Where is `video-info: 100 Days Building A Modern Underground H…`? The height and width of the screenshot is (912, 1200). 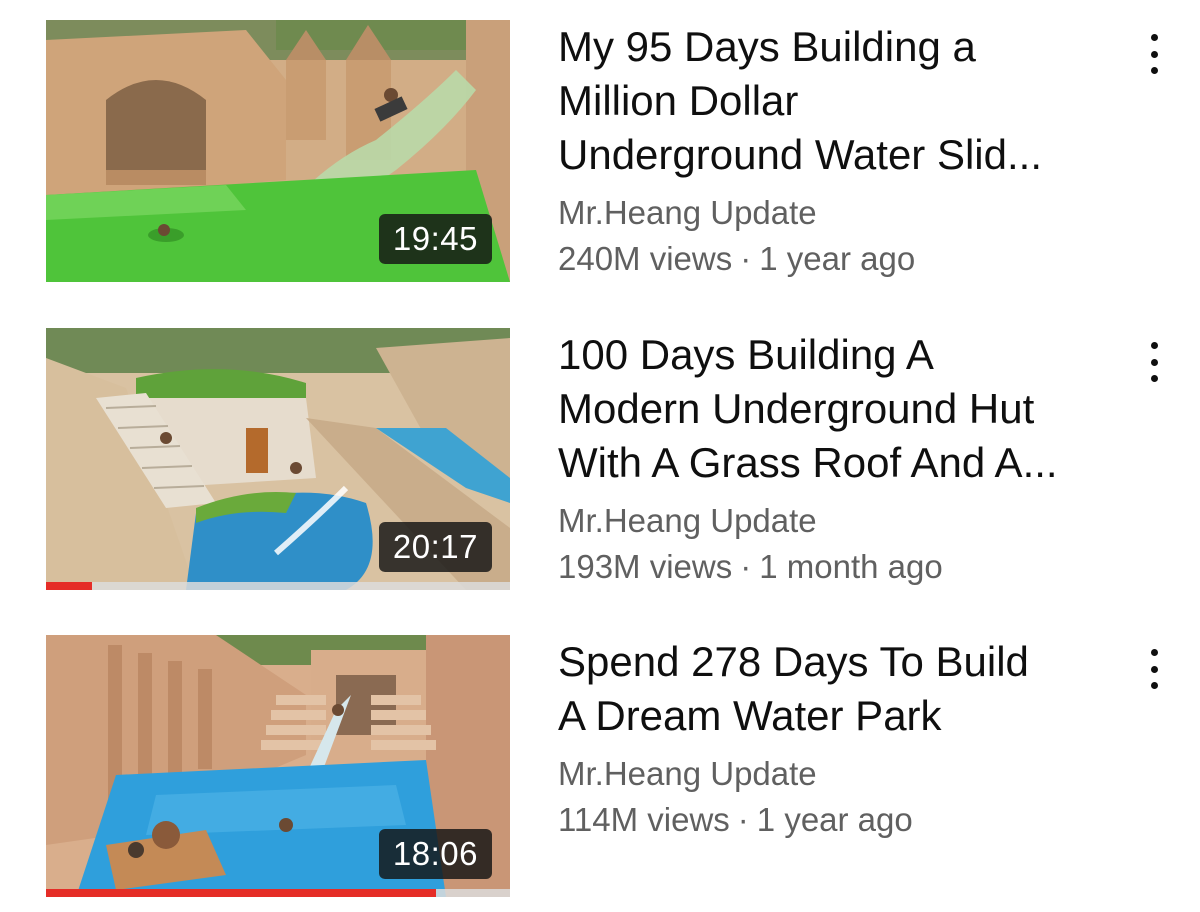
video-info: 100 Days Building A Modern Underground H… is located at coordinates (838, 459).